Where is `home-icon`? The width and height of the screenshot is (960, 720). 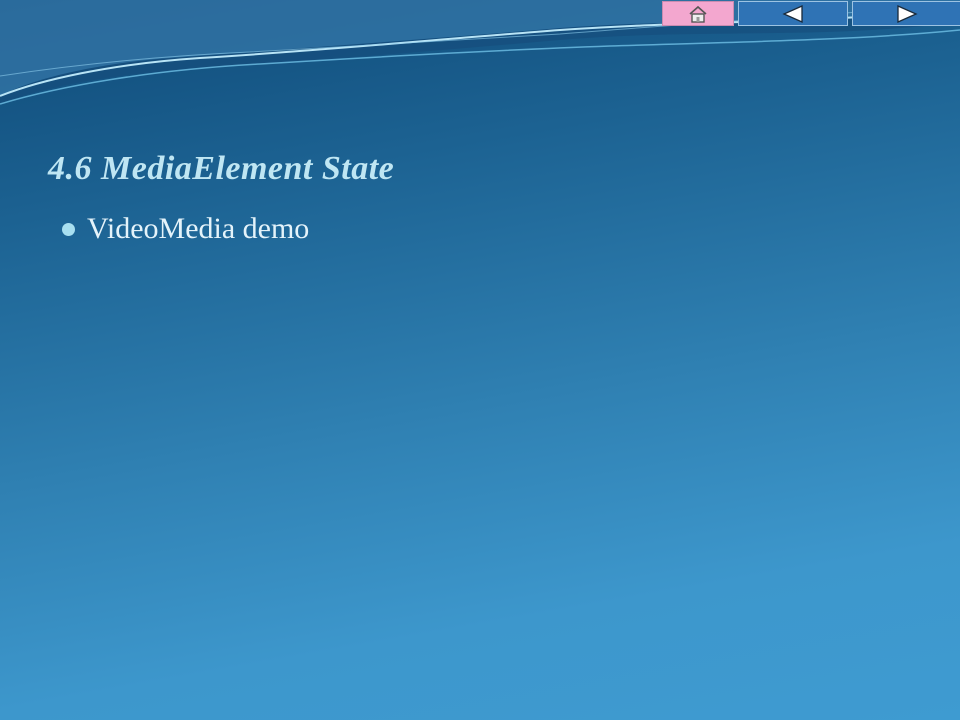
home-icon is located at coordinates (698, 14).